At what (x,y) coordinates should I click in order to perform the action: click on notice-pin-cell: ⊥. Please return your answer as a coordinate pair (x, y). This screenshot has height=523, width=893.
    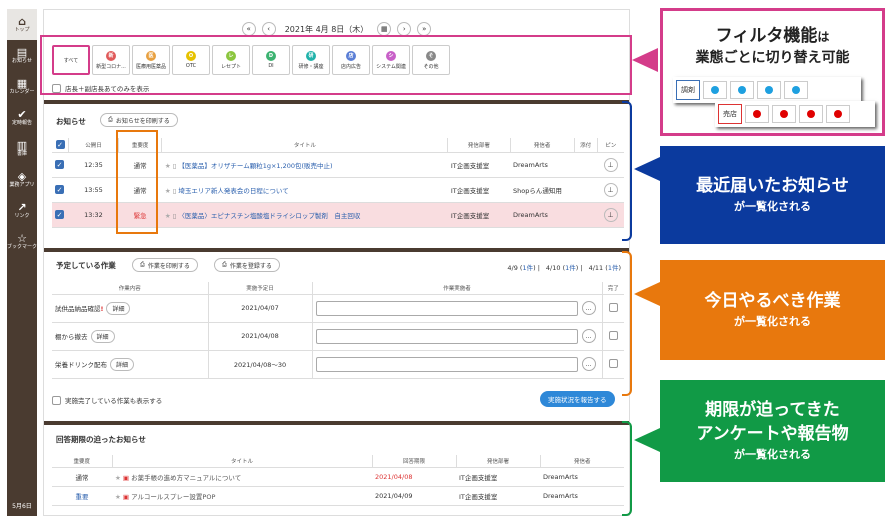
    Looking at the image, I should click on (610, 215).